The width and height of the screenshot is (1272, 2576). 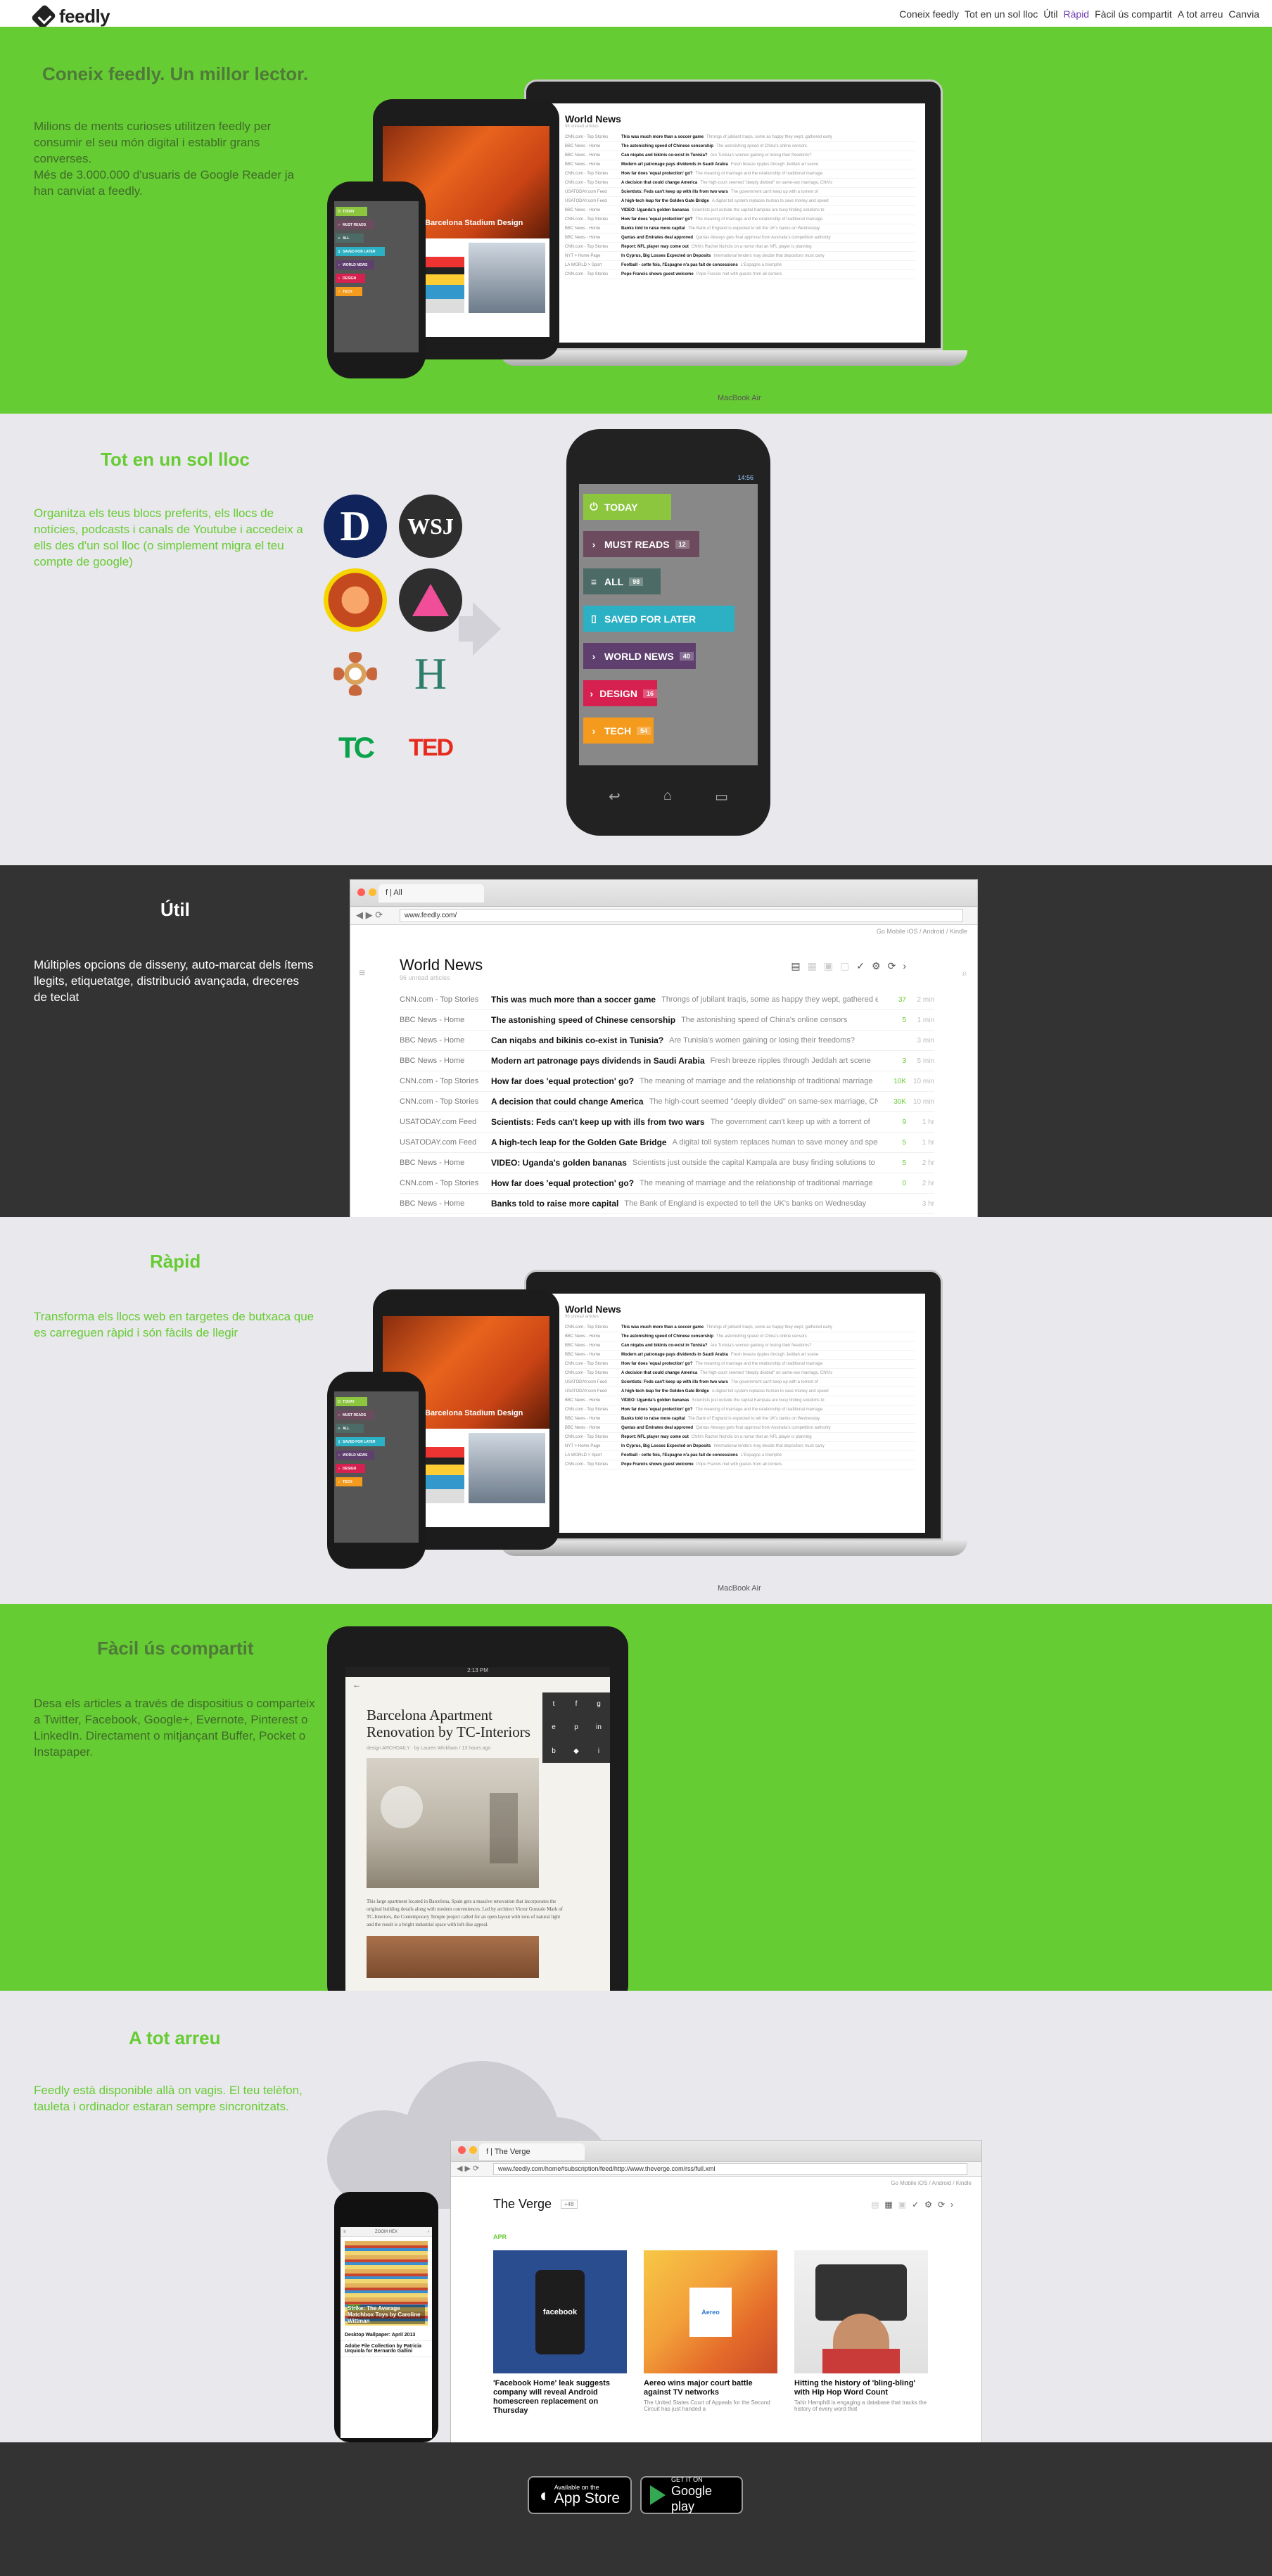 I want to click on pocket-icon: ◆, so click(x=576, y=1751).